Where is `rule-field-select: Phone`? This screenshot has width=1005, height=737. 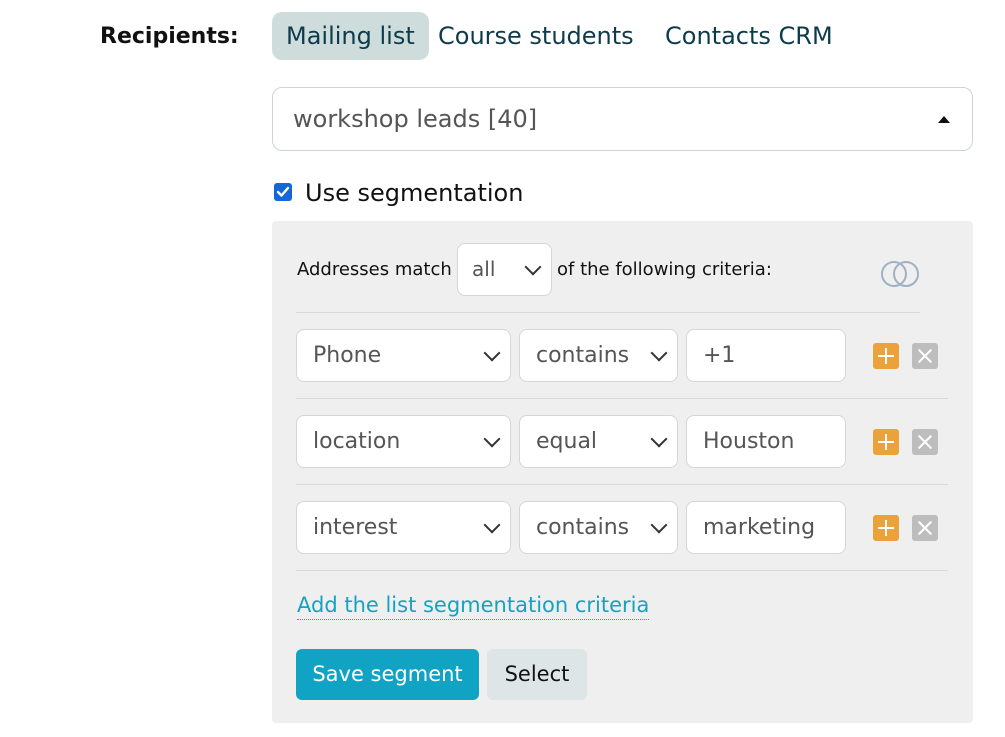
rule-field-select: Phone is located at coordinates (403, 355).